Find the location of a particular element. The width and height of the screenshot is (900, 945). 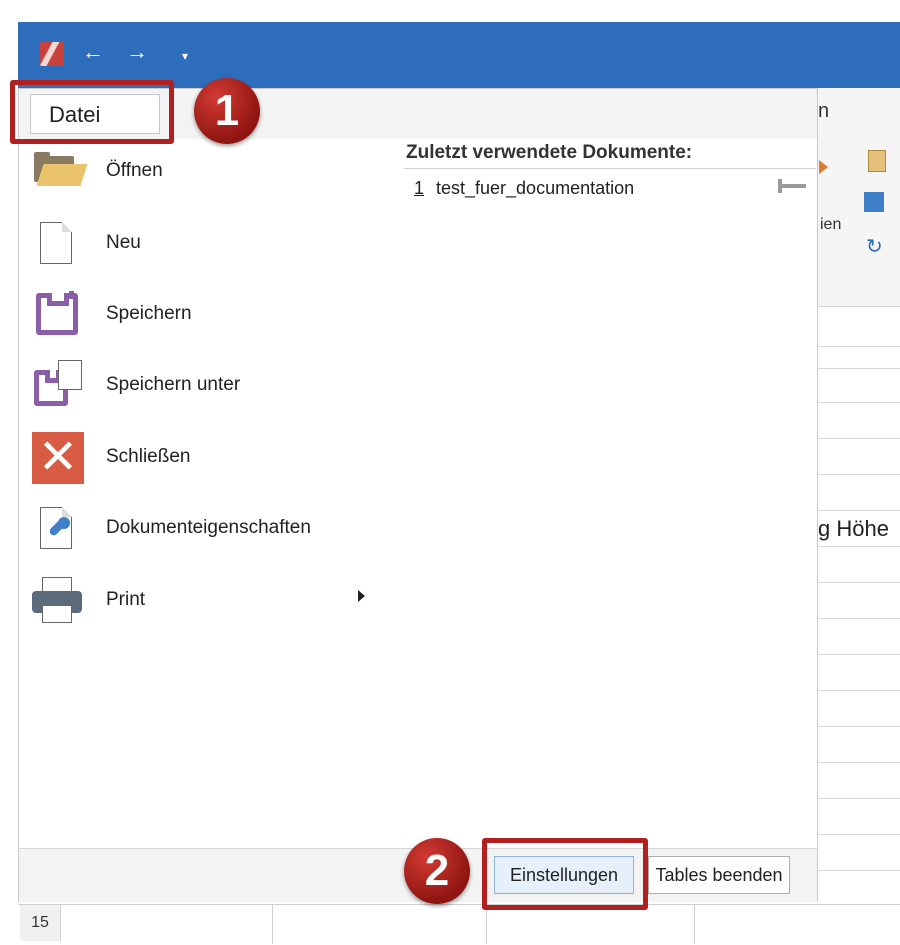

undo-icon: ← is located at coordinates (93, 52).